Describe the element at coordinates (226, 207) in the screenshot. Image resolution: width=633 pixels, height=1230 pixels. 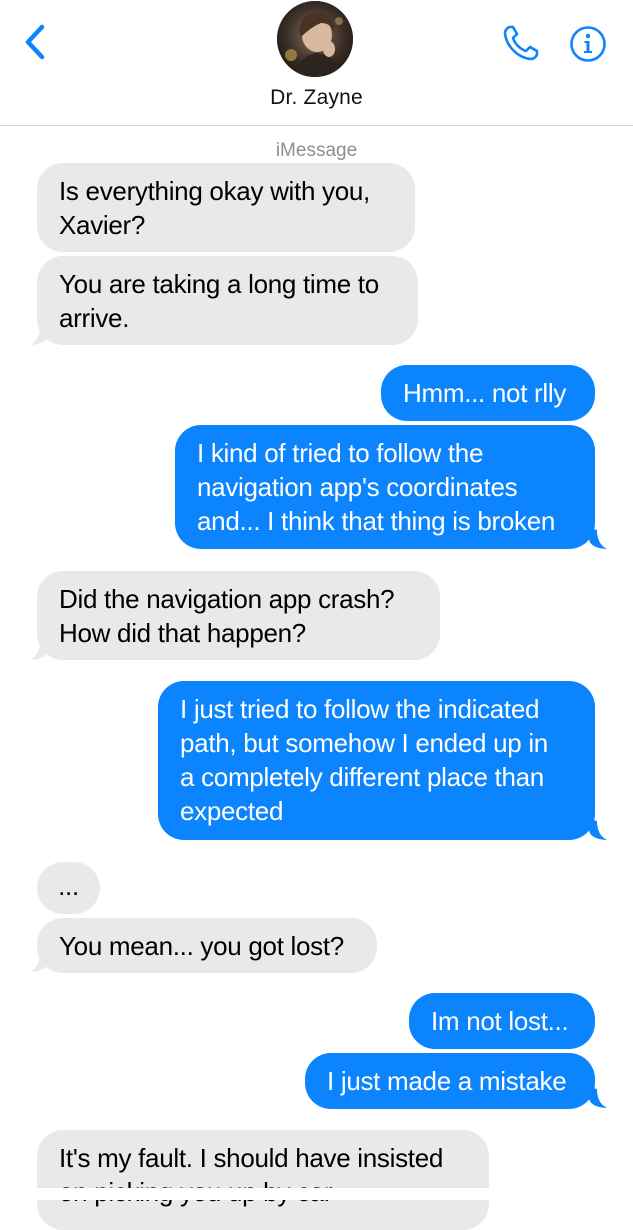
I see `message-bubble-incoming: Is everything okay with you, Xavier?` at that location.